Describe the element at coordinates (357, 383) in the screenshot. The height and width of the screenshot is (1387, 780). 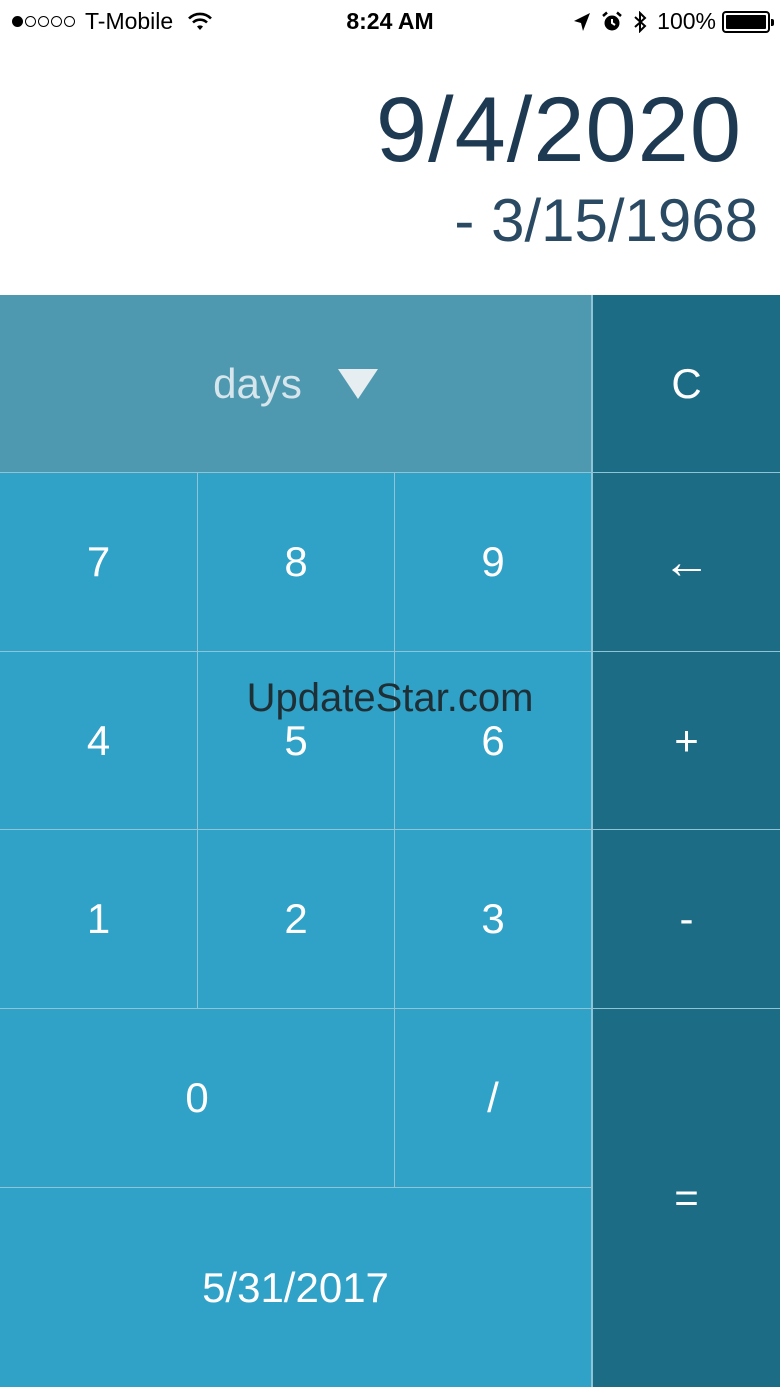
I see `dropdown-triangle-icon` at that location.